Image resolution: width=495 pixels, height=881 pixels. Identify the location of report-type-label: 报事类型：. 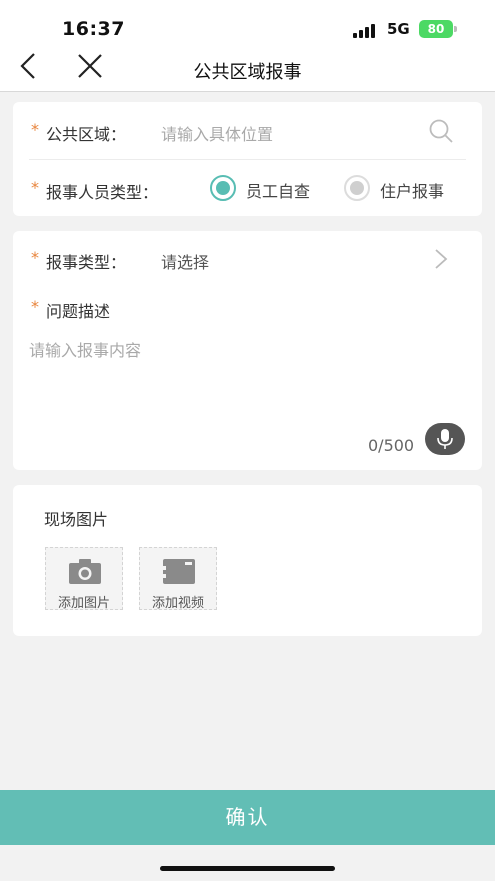
(86, 262).